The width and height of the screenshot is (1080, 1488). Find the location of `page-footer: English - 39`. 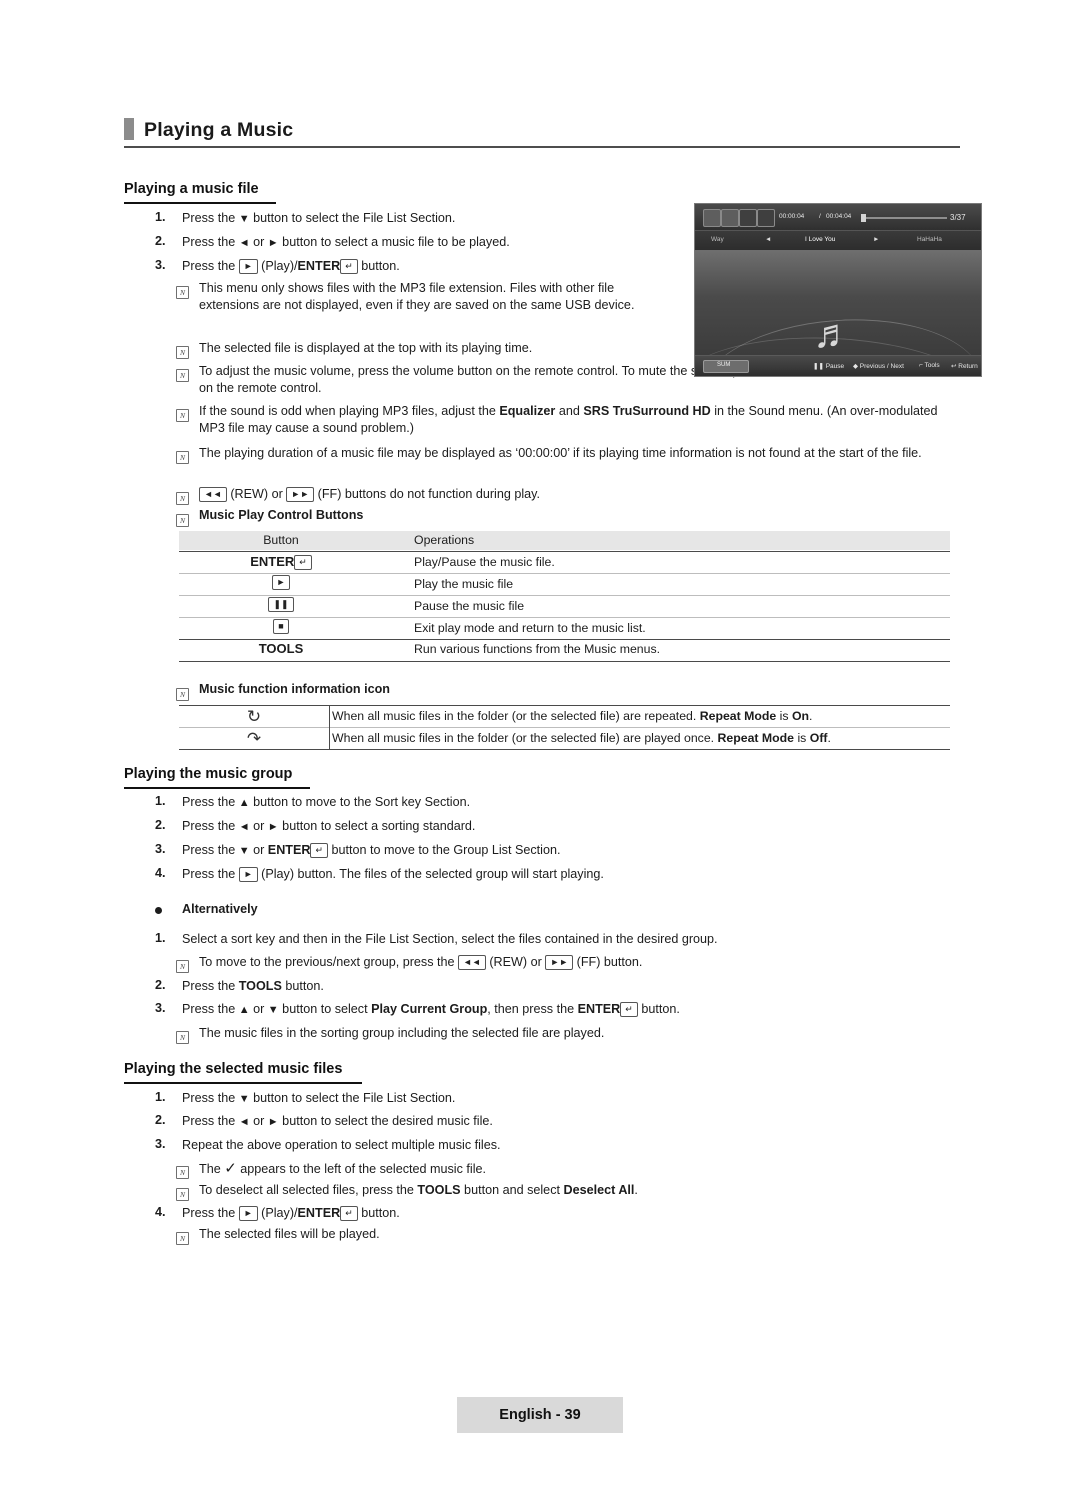

page-footer: English - 39 is located at coordinates (540, 1415).